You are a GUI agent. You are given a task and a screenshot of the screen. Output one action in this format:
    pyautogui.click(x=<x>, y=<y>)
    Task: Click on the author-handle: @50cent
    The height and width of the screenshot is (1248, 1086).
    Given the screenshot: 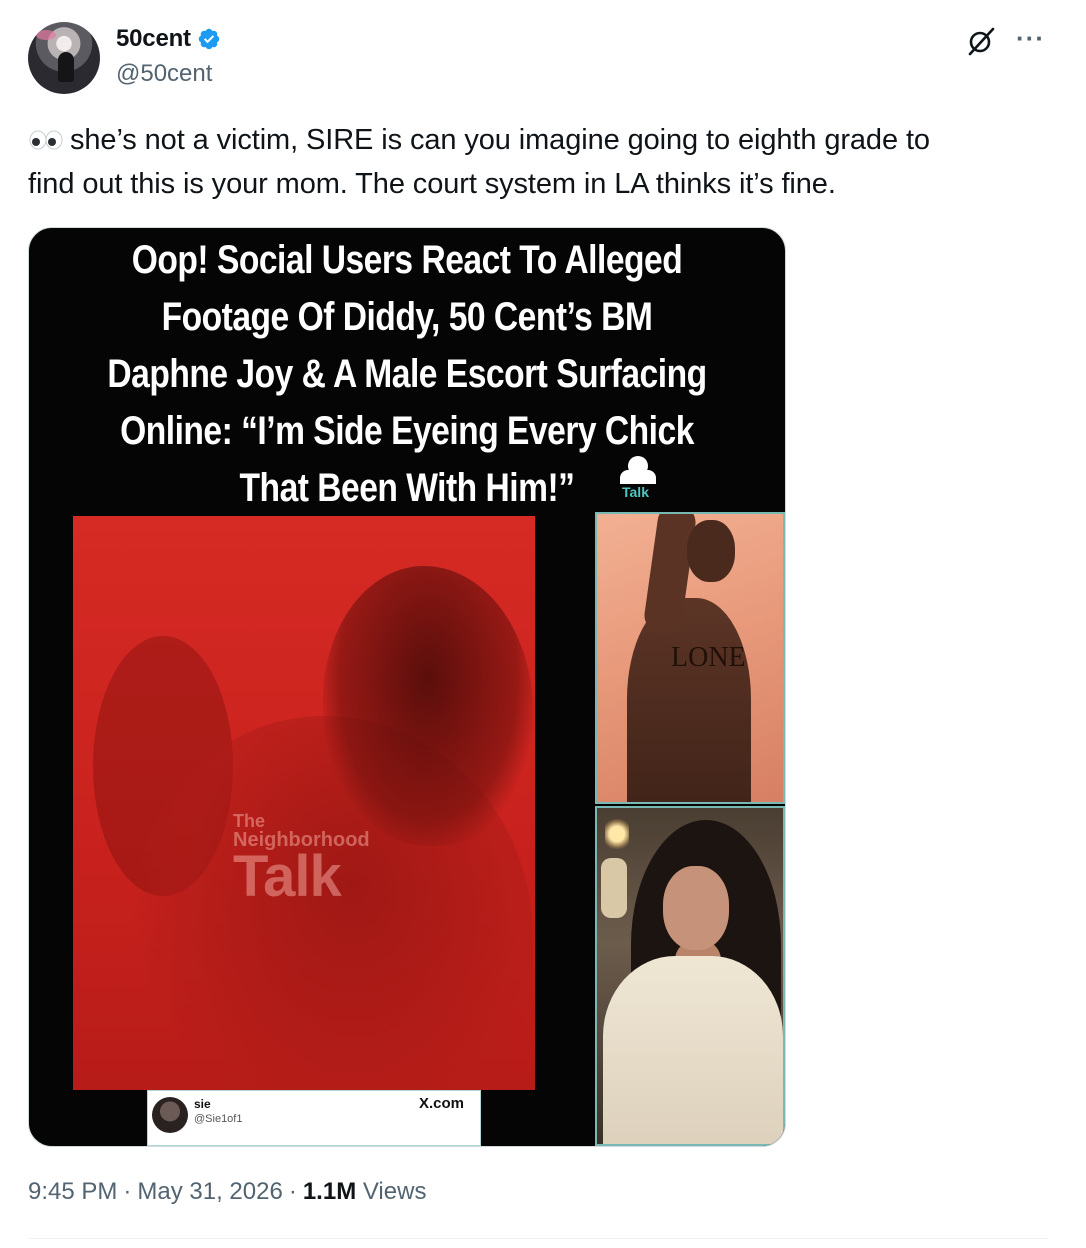 What is the action you would take?
    pyautogui.click(x=164, y=74)
    